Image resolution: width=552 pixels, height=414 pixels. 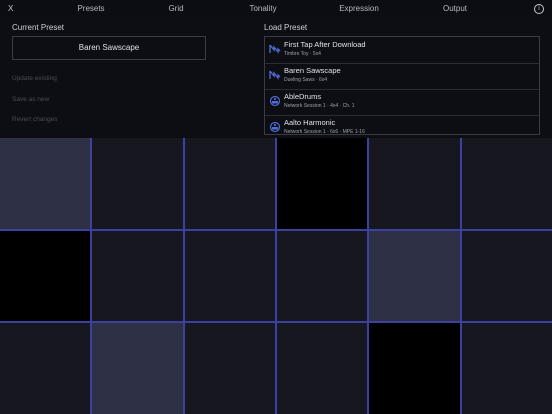 I want to click on tab-expression: Expression, so click(x=359, y=8).